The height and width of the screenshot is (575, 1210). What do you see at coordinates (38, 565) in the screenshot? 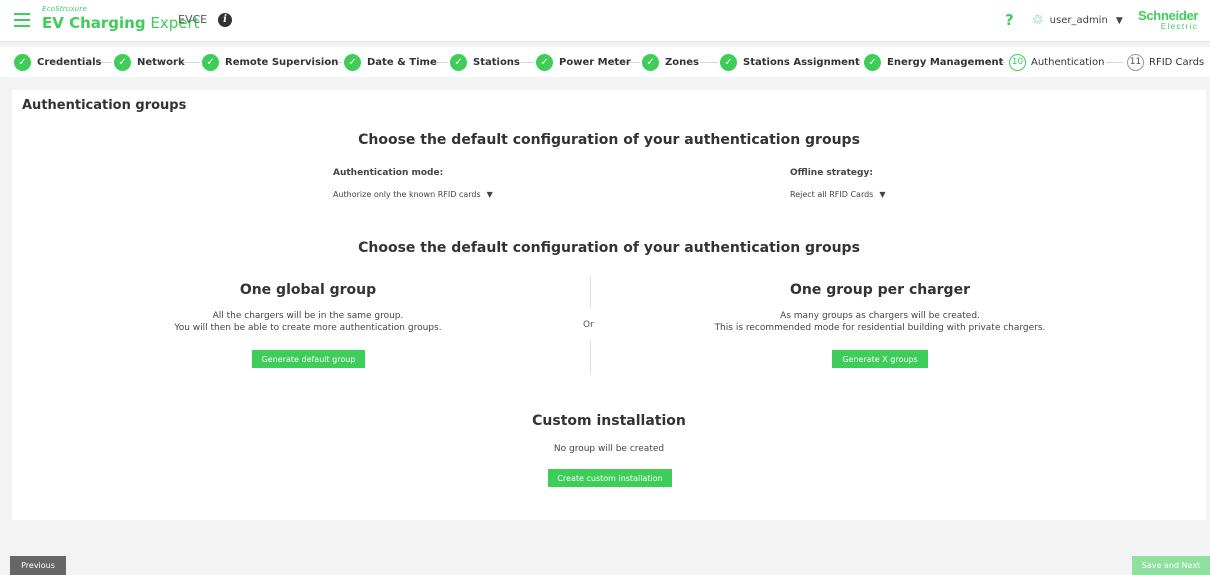
I see `previous-button: Previous` at bounding box center [38, 565].